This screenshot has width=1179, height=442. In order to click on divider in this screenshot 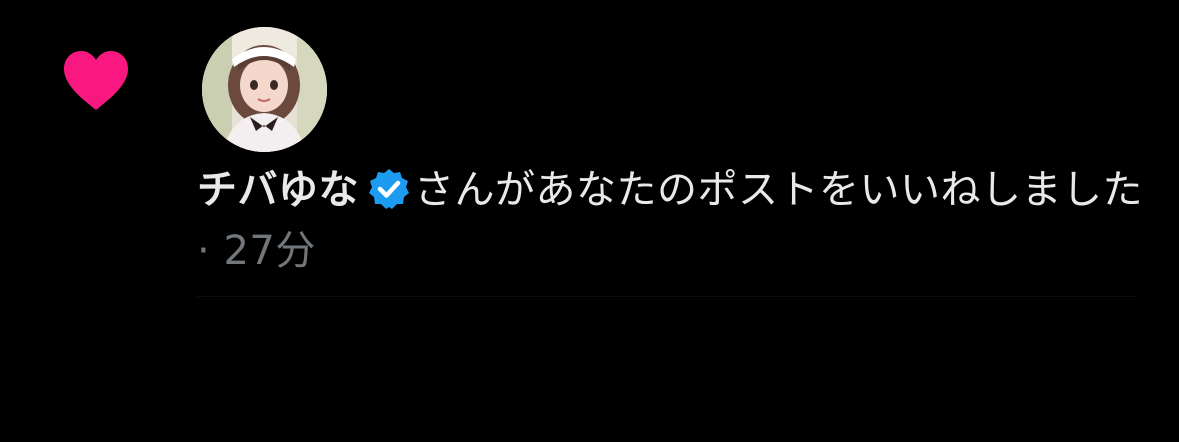, I will do `click(667, 296)`.